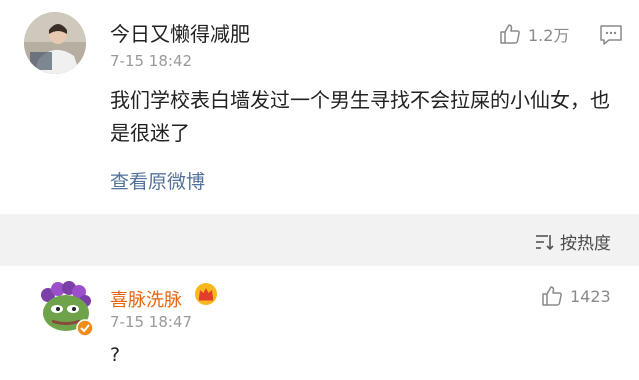 The height and width of the screenshot is (380, 639). Describe the element at coordinates (157, 180) in the screenshot. I see `view-original-link: 查看原微博` at that location.